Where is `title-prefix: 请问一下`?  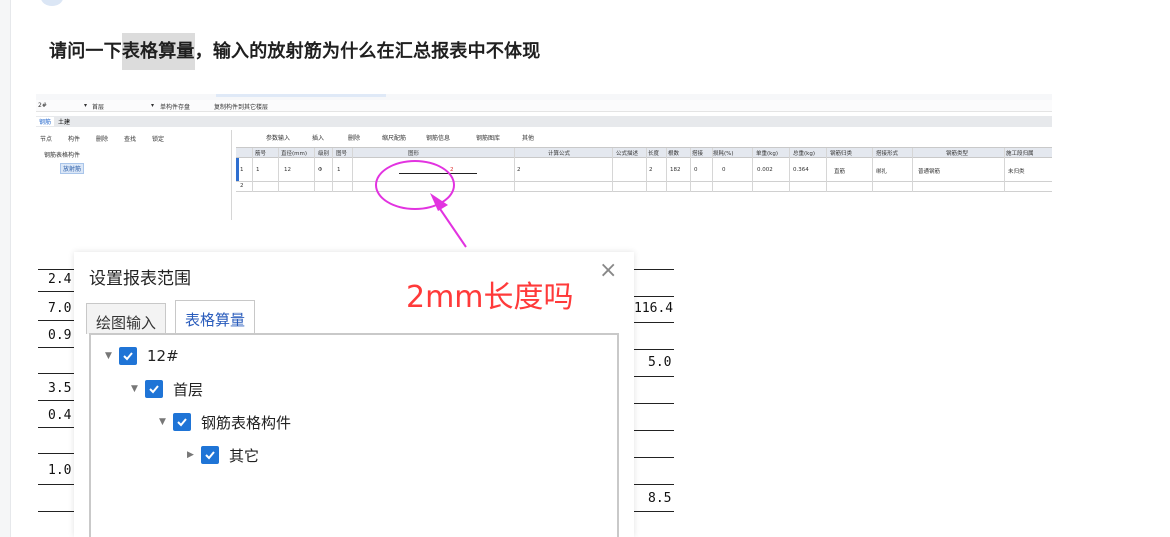
title-prefix: 请问一下 is located at coordinates (85, 51).